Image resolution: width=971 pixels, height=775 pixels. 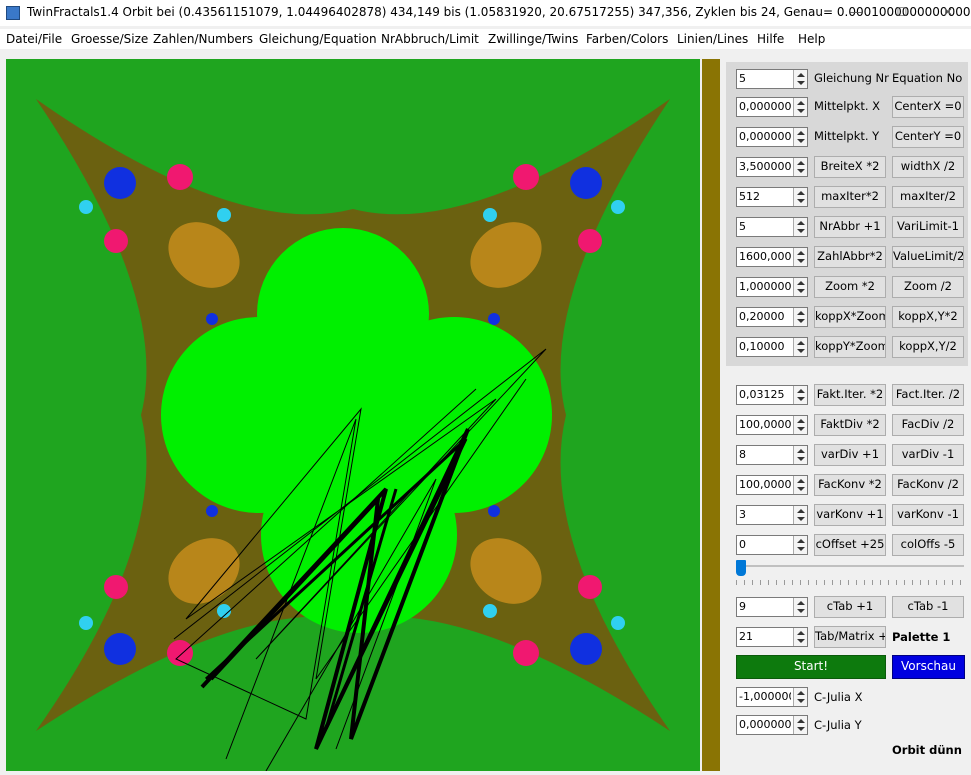 What do you see at coordinates (811, 39) in the screenshot?
I see `menu-help: Help` at bounding box center [811, 39].